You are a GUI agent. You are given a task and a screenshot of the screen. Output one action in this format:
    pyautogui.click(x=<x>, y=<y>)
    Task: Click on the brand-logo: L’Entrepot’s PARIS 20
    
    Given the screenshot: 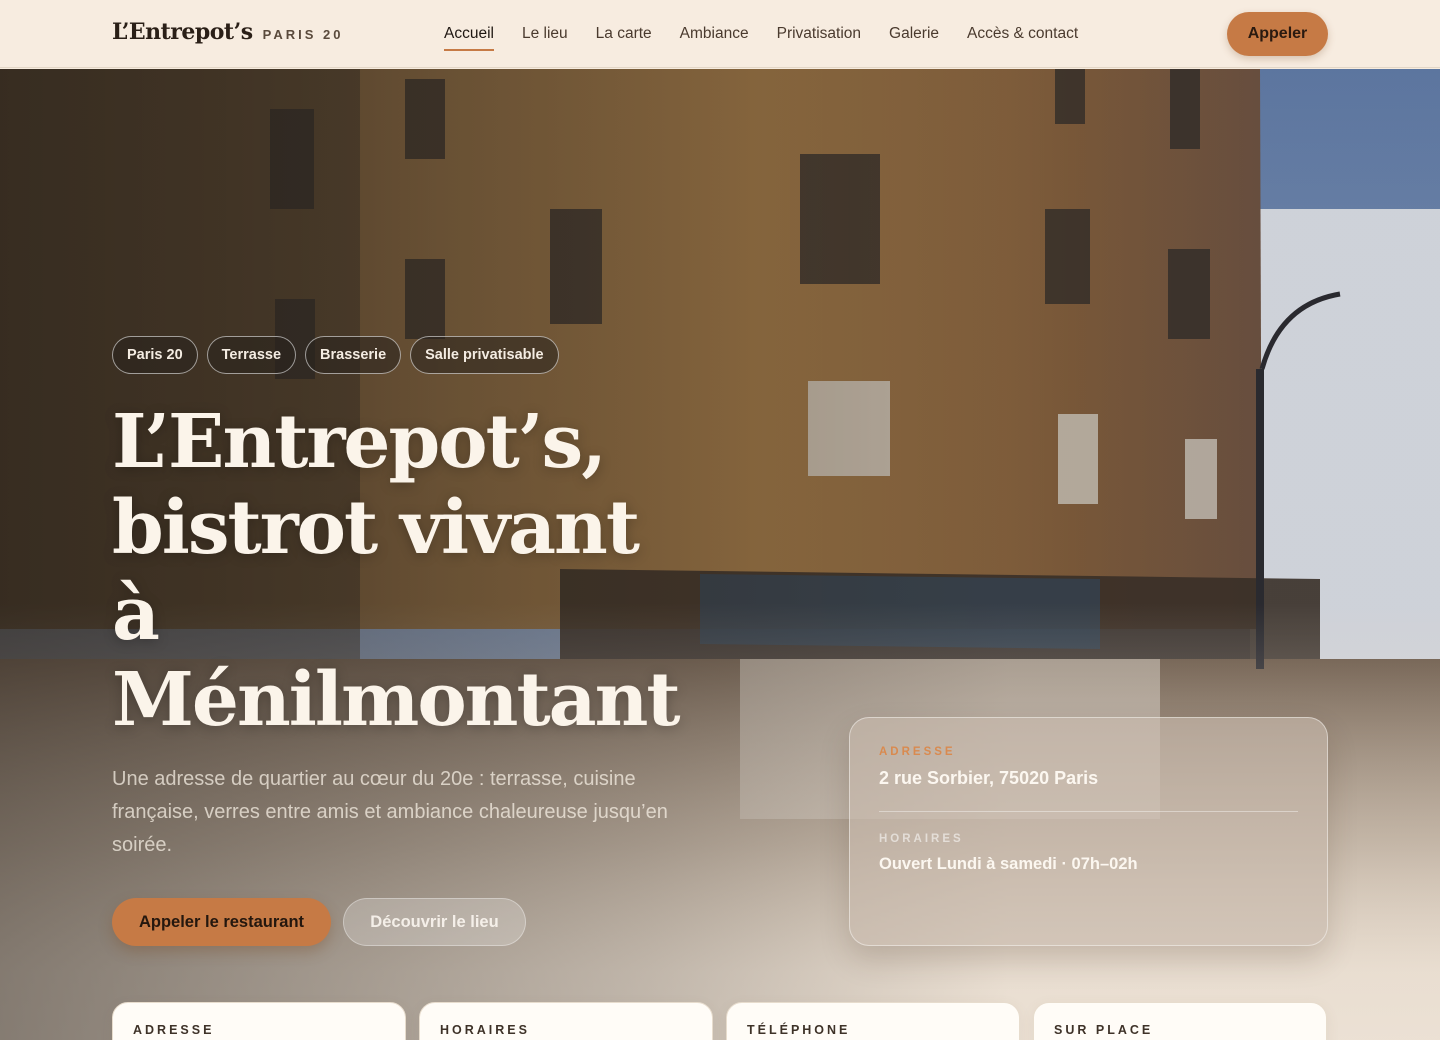 What is the action you would take?
    pyautogui.click(x=227, y=32)
    